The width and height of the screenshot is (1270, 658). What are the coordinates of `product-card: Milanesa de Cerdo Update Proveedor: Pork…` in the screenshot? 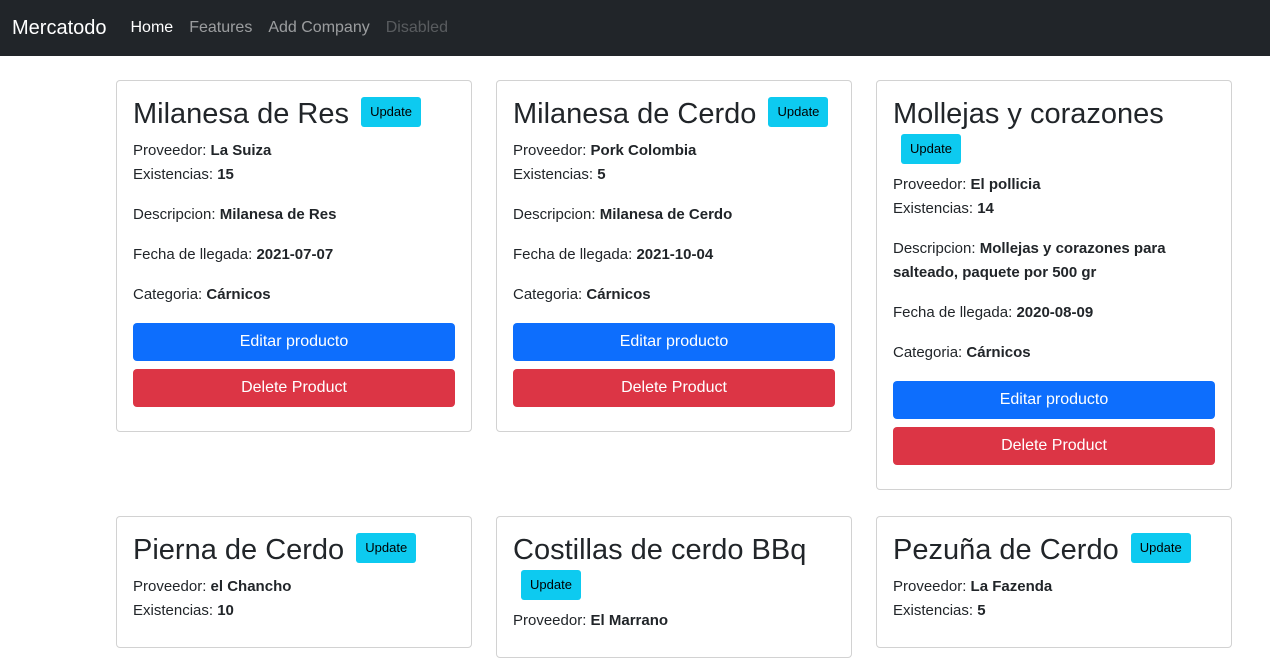 It's located at (674, 256).